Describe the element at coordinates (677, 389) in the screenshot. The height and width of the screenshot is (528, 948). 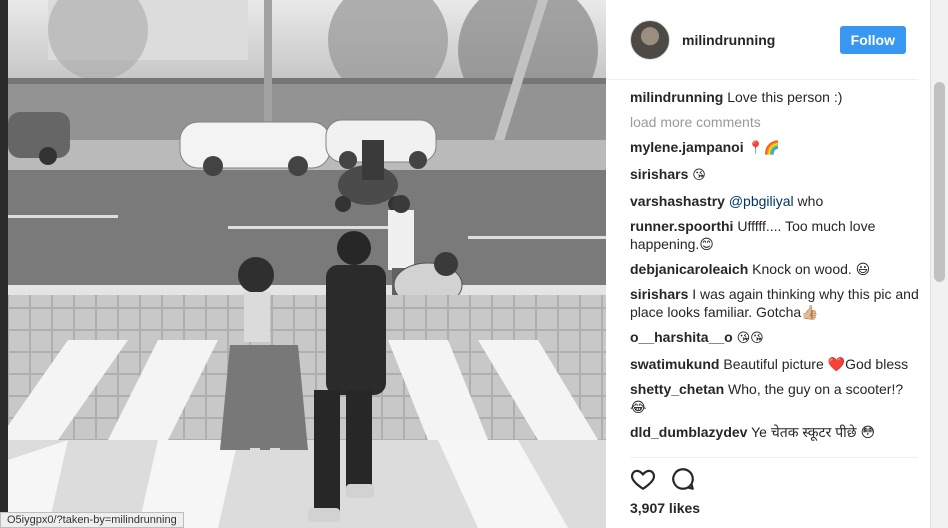
I see `comment-username: shetty_chetan` at that location.